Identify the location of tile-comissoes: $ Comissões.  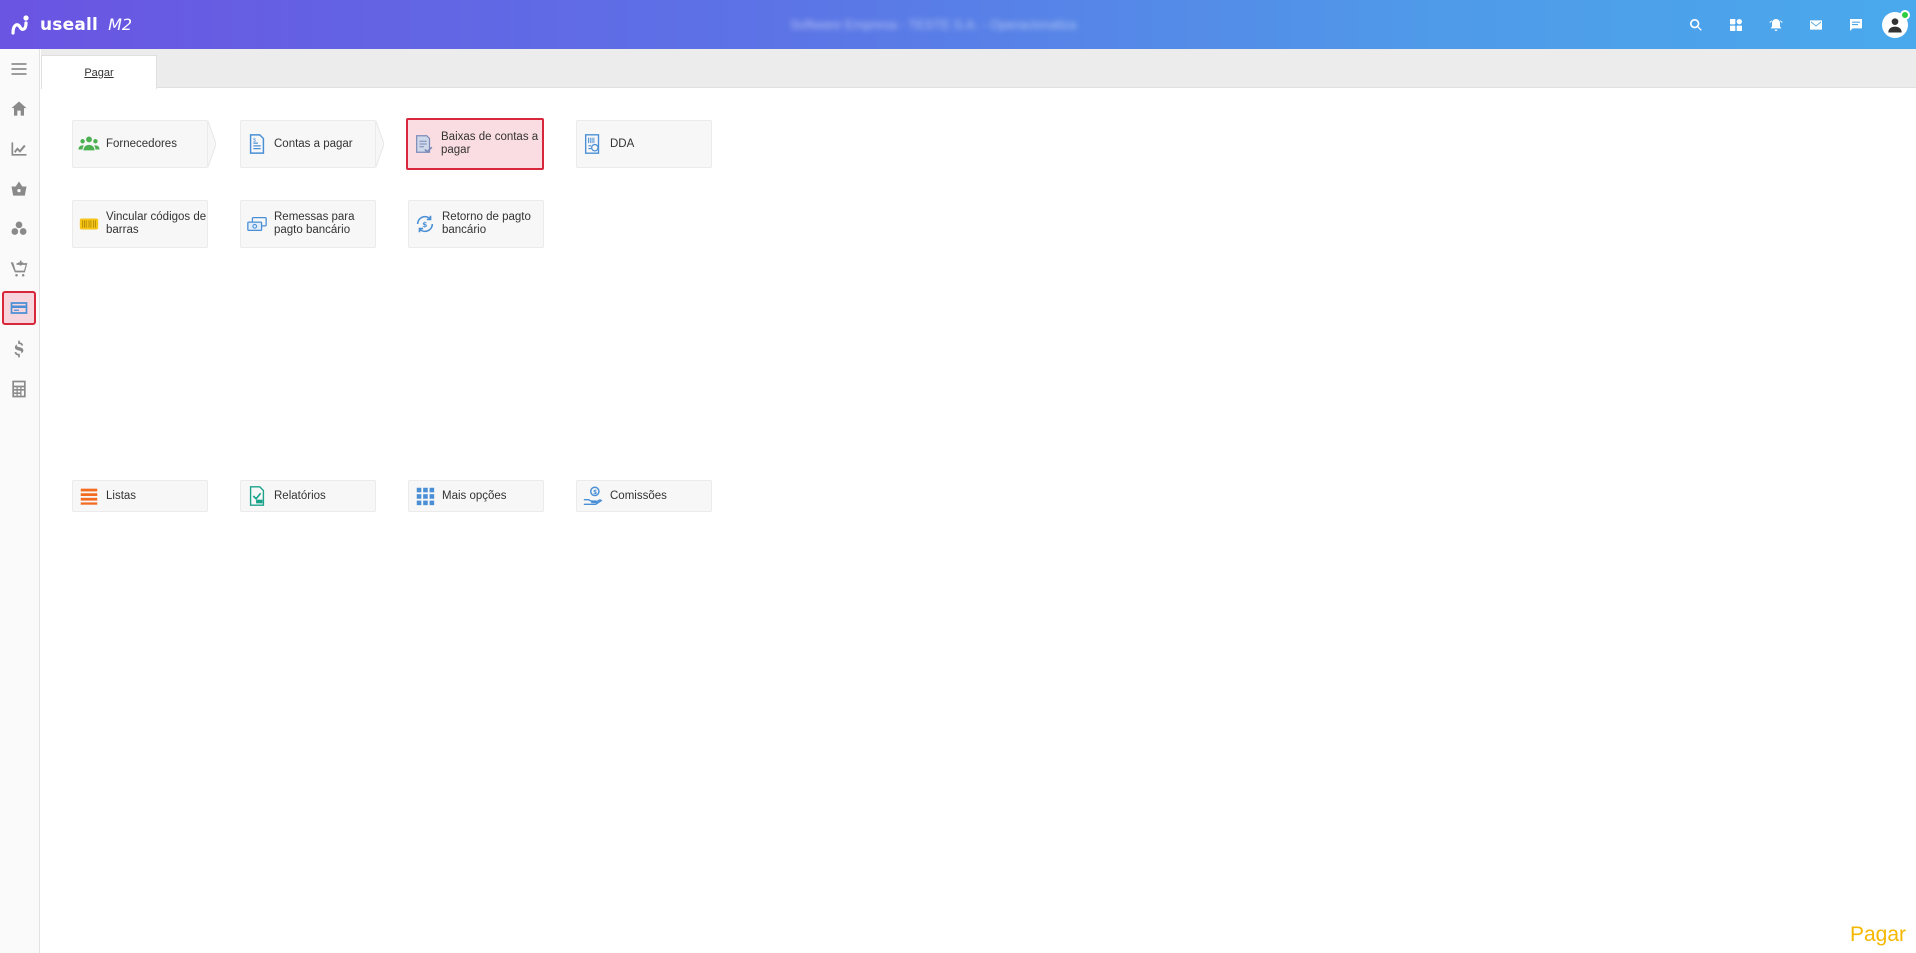
(644, 496).